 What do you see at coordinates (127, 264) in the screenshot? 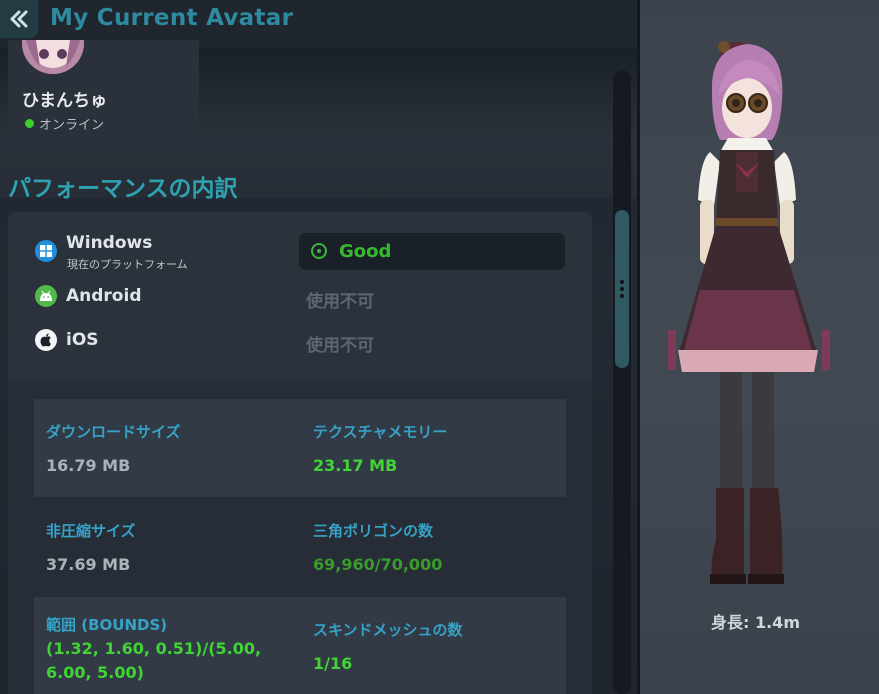
I see `current-platform-label: 現在のプラットフォーム` at bounding box center [127, 264].